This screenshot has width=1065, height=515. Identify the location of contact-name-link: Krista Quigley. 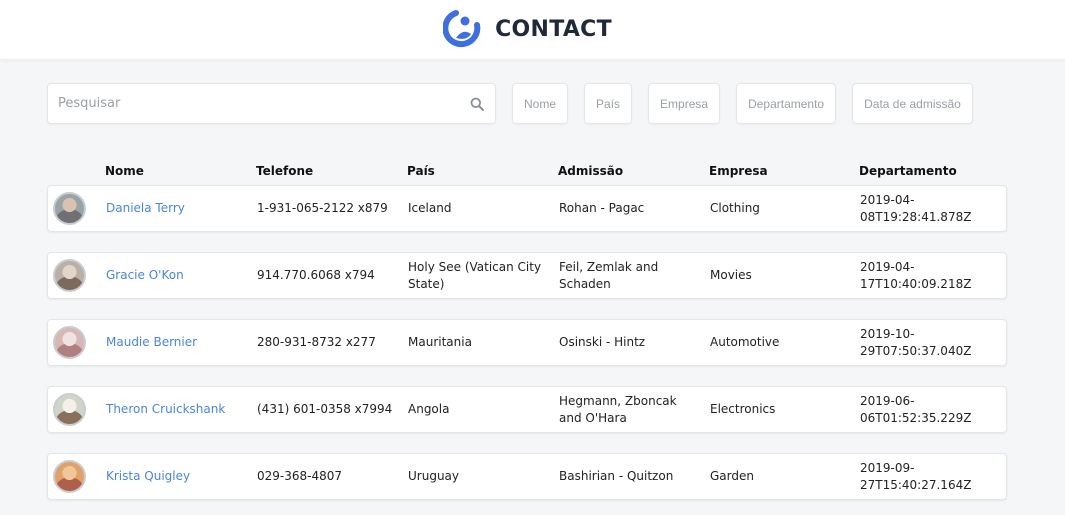
(178, 476).